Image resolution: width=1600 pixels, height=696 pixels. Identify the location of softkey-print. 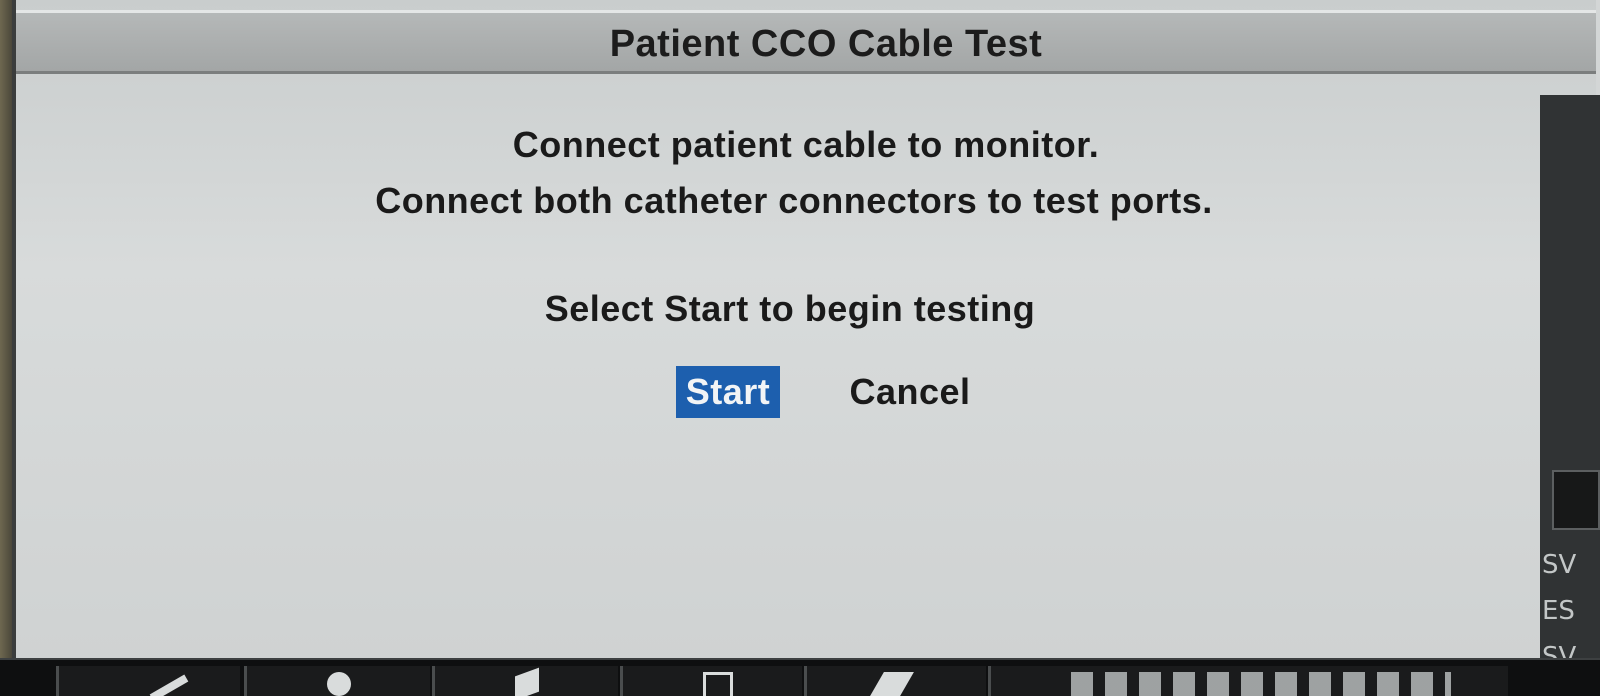
(895, 681).